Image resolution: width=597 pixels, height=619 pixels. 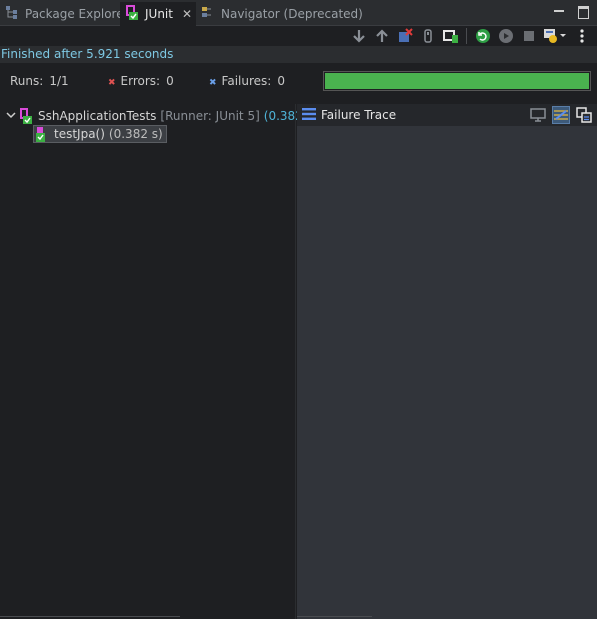 What do you see at coordinates (505, 36) in the screenshot?
I see `rerun-failed-first-icon` at bounding box center [505, 36].